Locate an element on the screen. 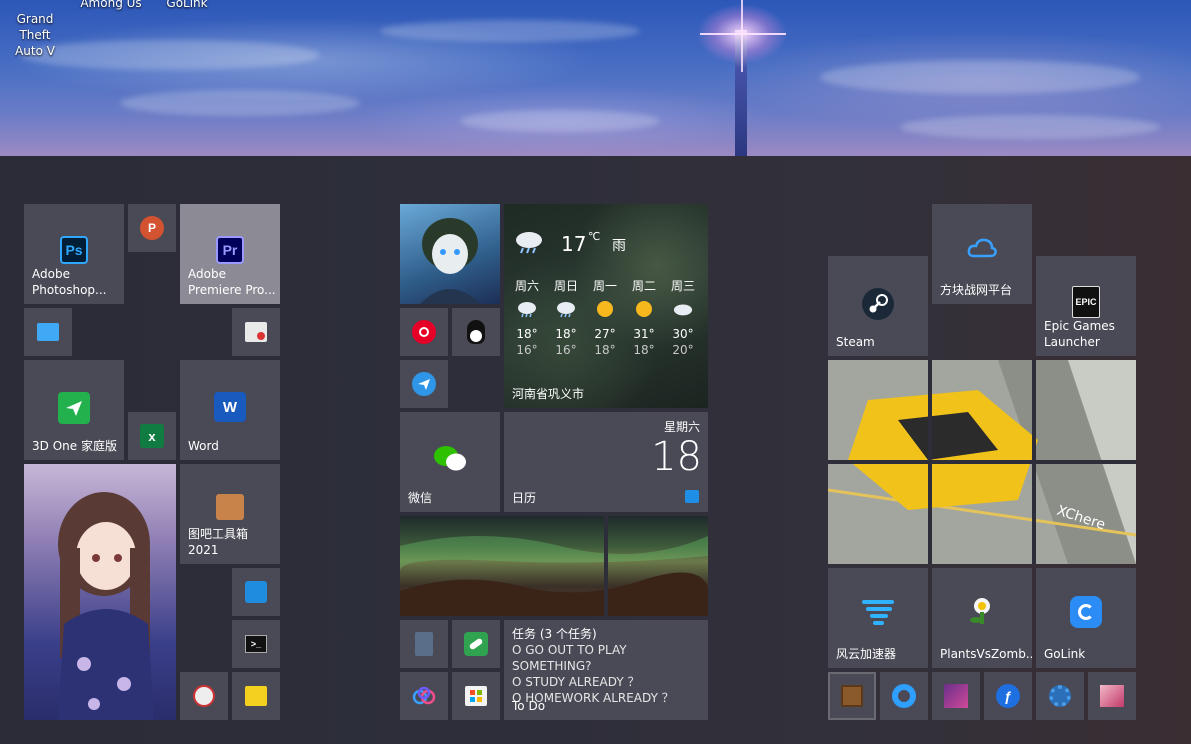  forecast-day: 周三 is located at coordinates (682, 286).